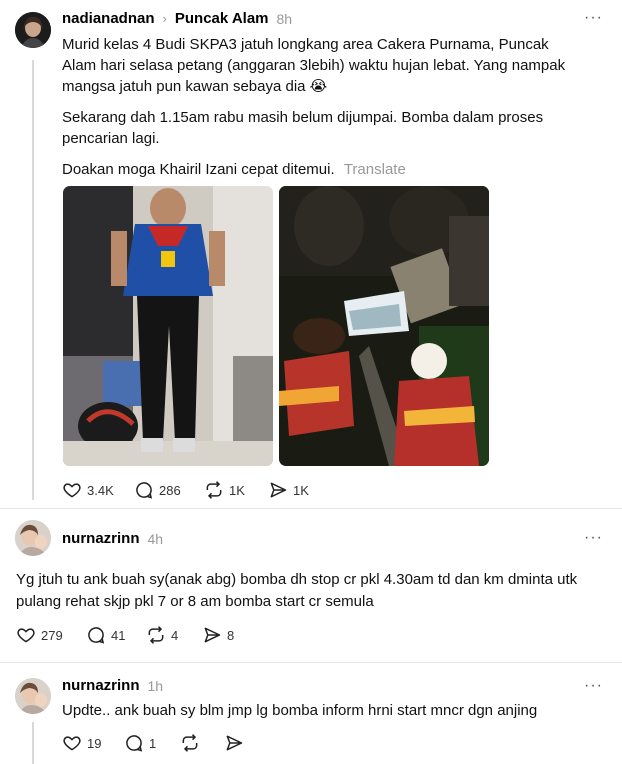  What do you see at coordinates (198, 169) in the screenshot?
I see `paragraph: Doakan moga Khairil Izani cepat ditemui.` at bounding box center [198, 169].